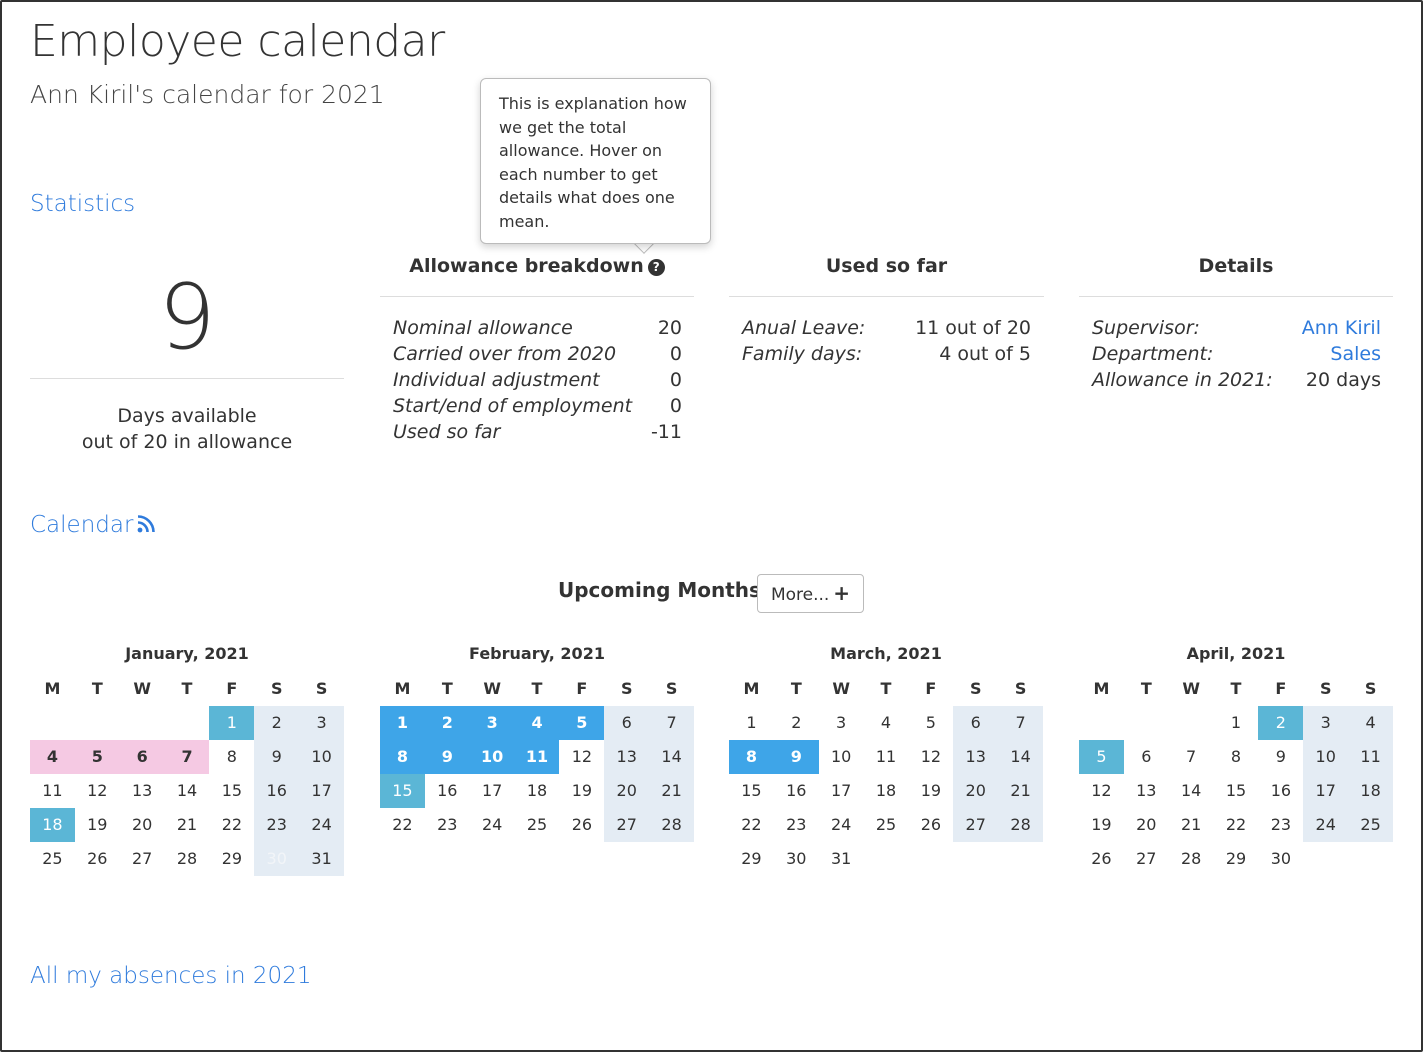  What do you see at coordinates (656, 267) in the screenshot?
I see `question-circle-icon: ?` at bounding box center [656, 267].